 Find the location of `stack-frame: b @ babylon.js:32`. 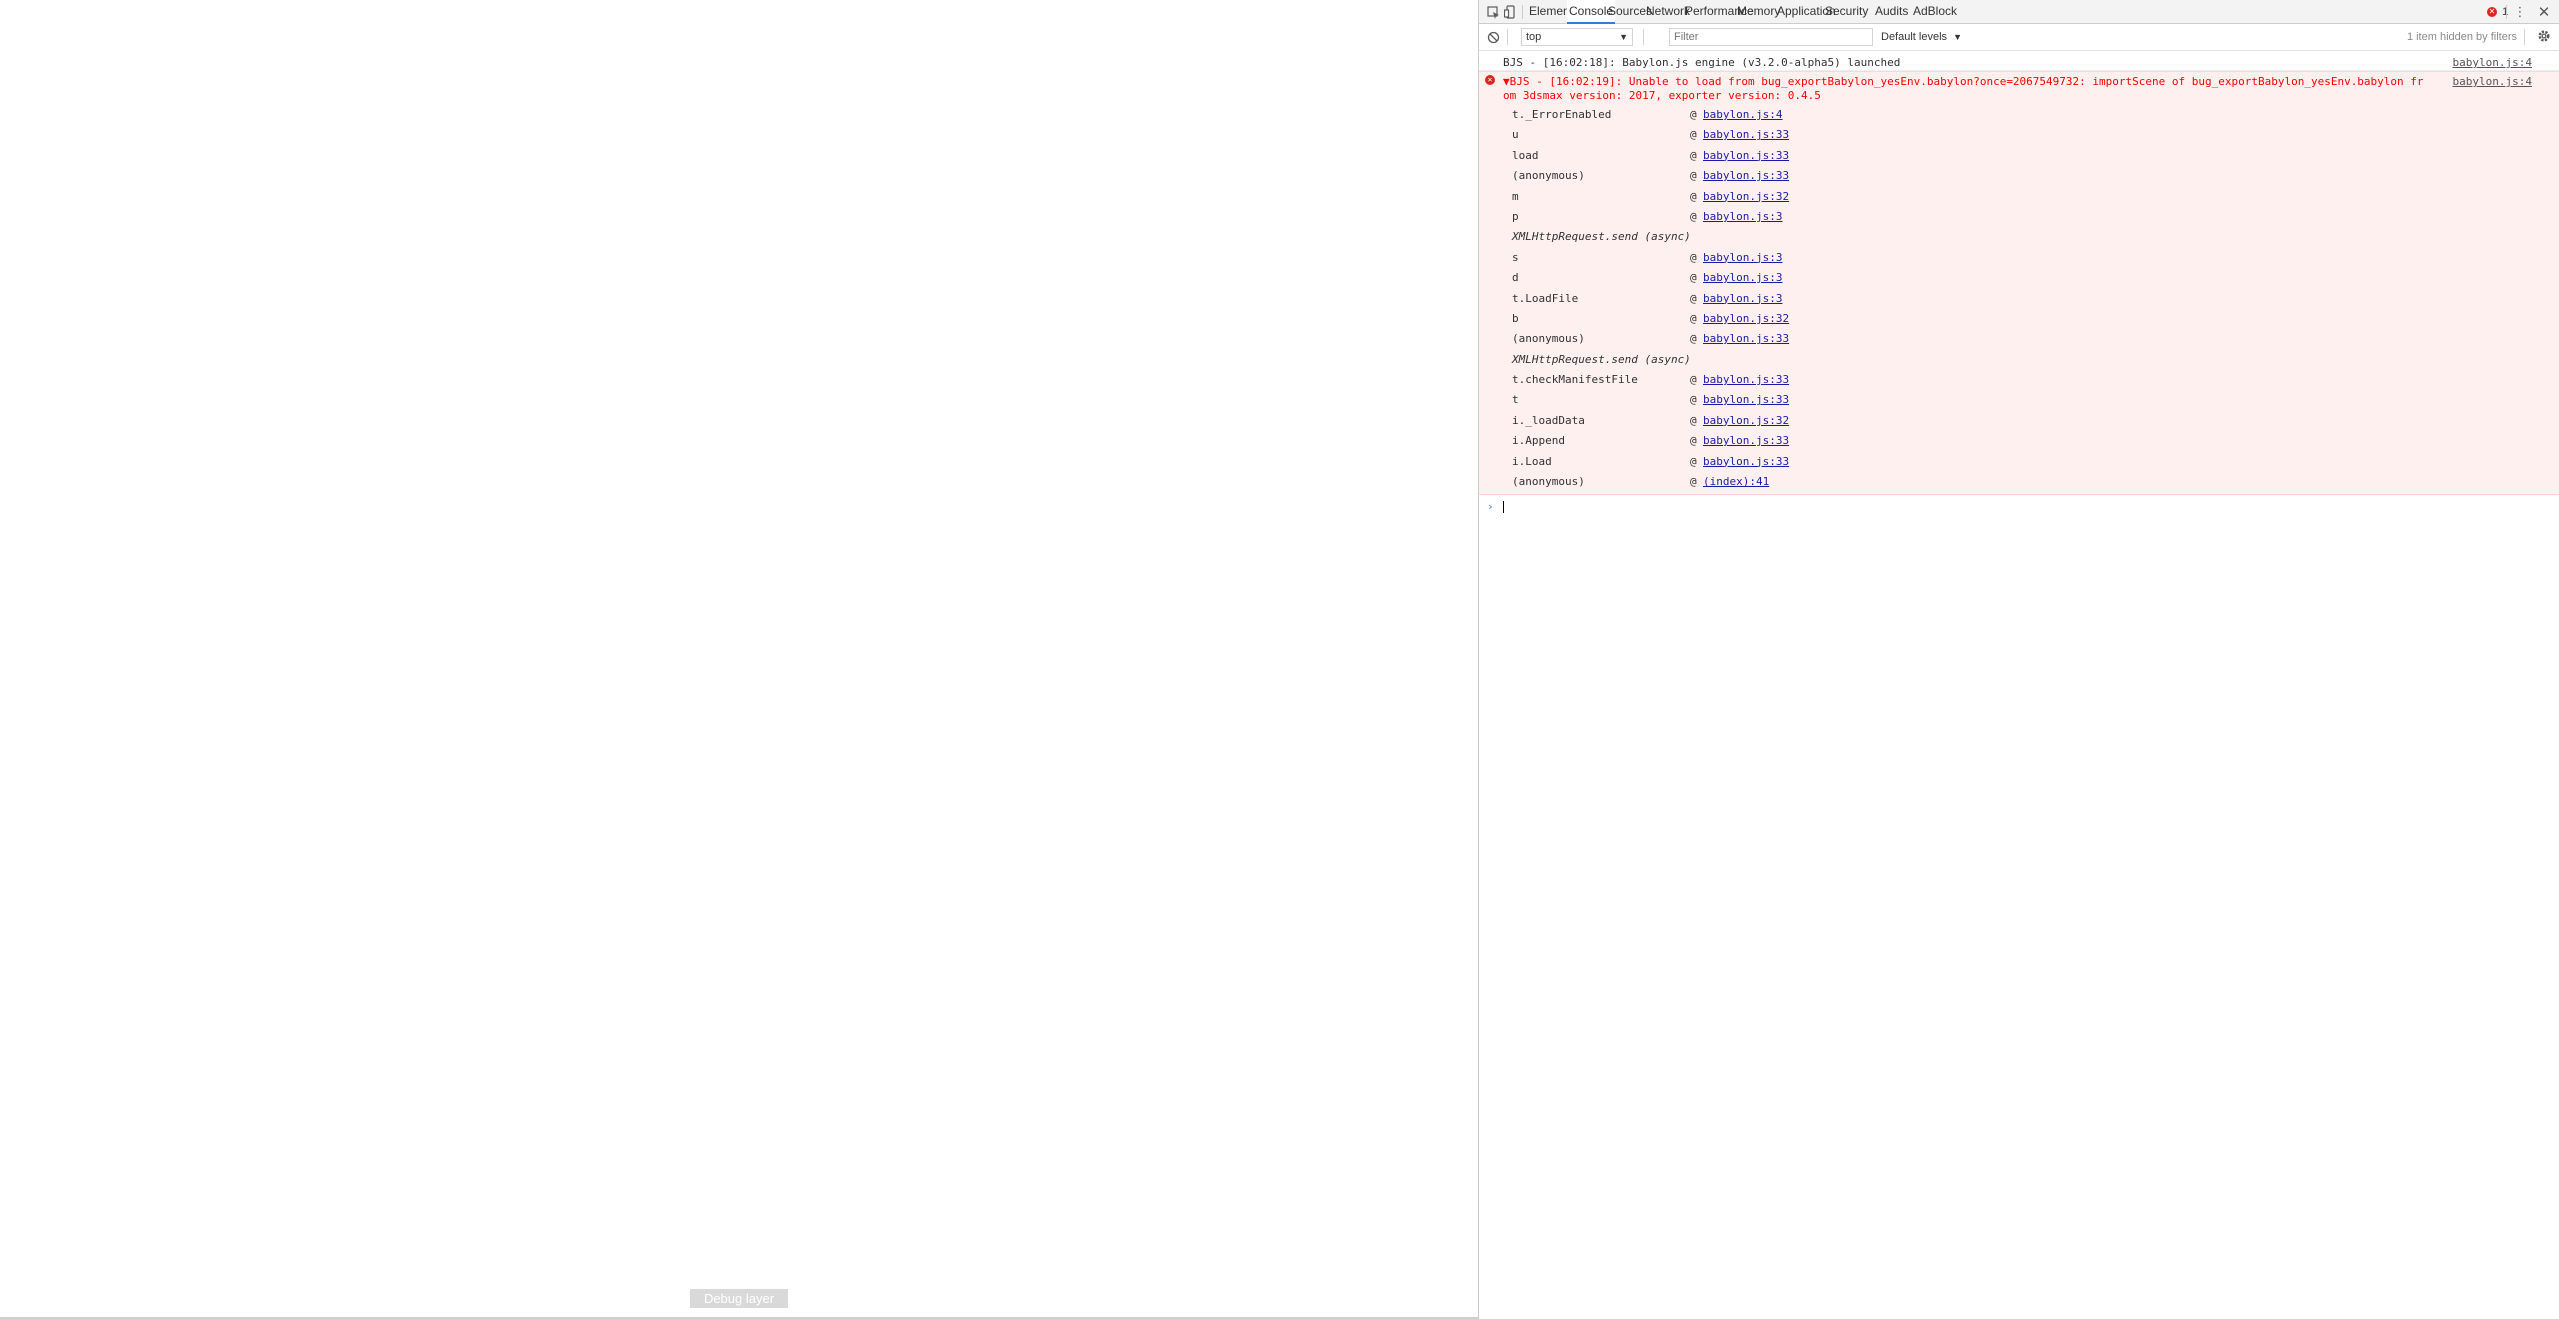

stack-frame: b @ babylon.js:32 is located at coordinates (2019, 319).